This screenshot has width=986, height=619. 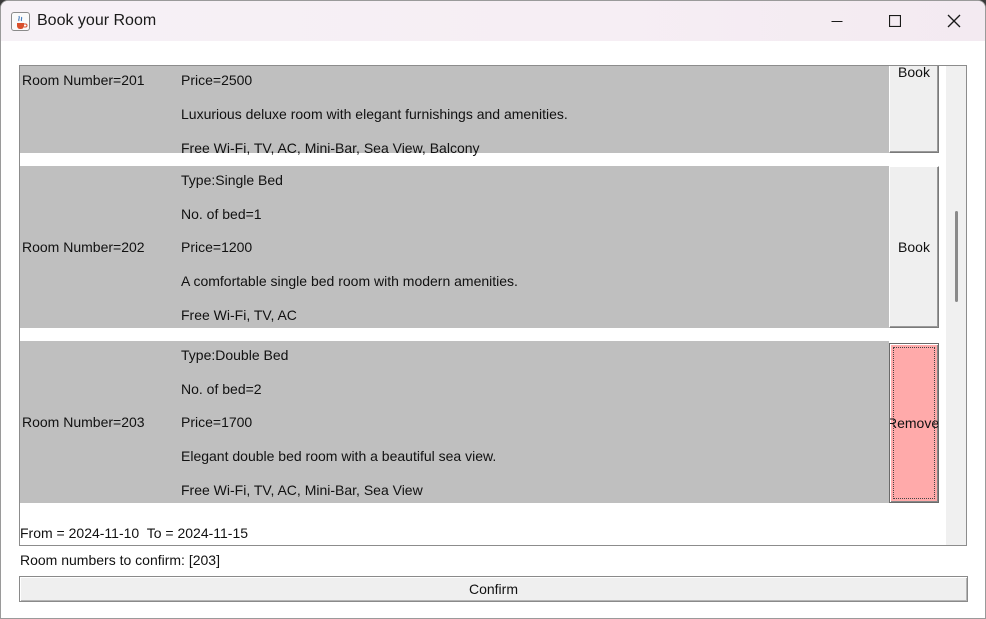 What do you see at coordinates (83, 80) in the screenshot?
I see `room-number-label: Room Number=201` at bounding box center [83, 80].